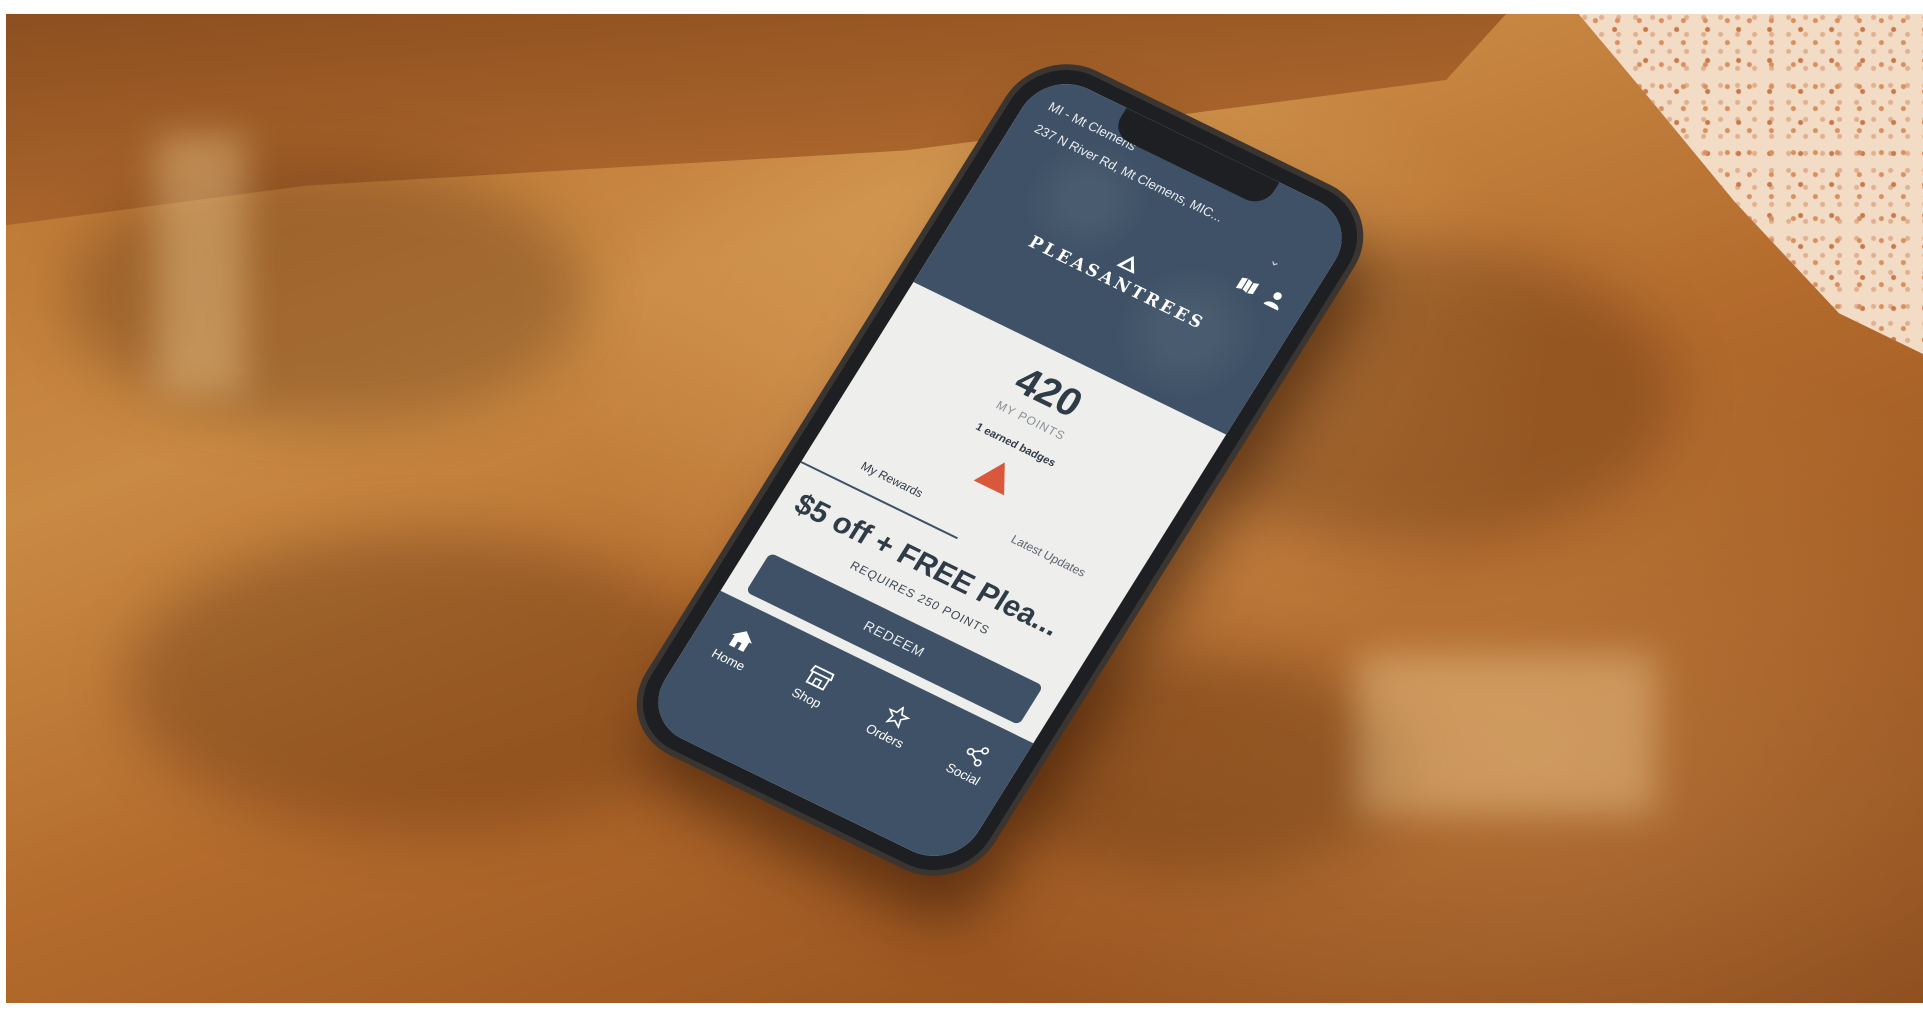 Image resolution: width=1923 pixels, height=1011 pixels. What do you see at coordinates (819, 677) in the screenshot?
I see `store-icon` at bounding box center [819, 677].